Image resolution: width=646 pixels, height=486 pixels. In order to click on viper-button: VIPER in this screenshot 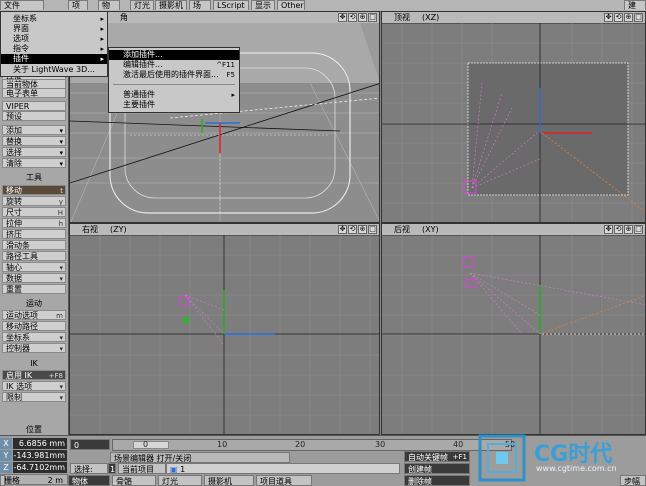, I will do `click(34, 106)`.